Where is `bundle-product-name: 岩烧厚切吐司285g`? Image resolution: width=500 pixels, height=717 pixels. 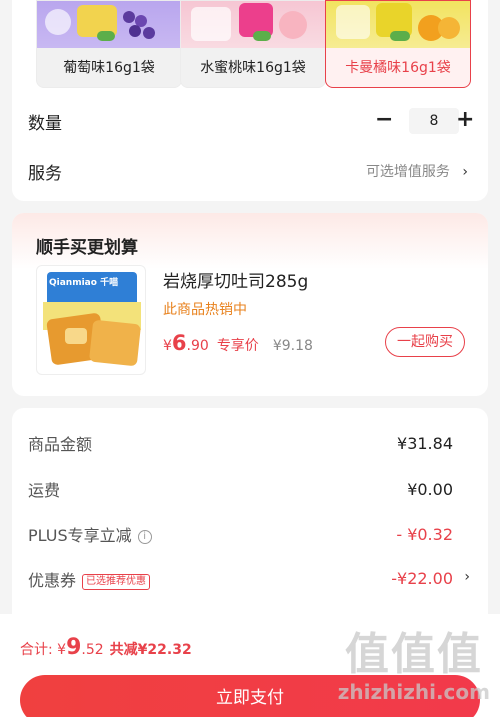
bundle-product-name: 岩烧厚切吐司285g is located at coordinates (235, 279).